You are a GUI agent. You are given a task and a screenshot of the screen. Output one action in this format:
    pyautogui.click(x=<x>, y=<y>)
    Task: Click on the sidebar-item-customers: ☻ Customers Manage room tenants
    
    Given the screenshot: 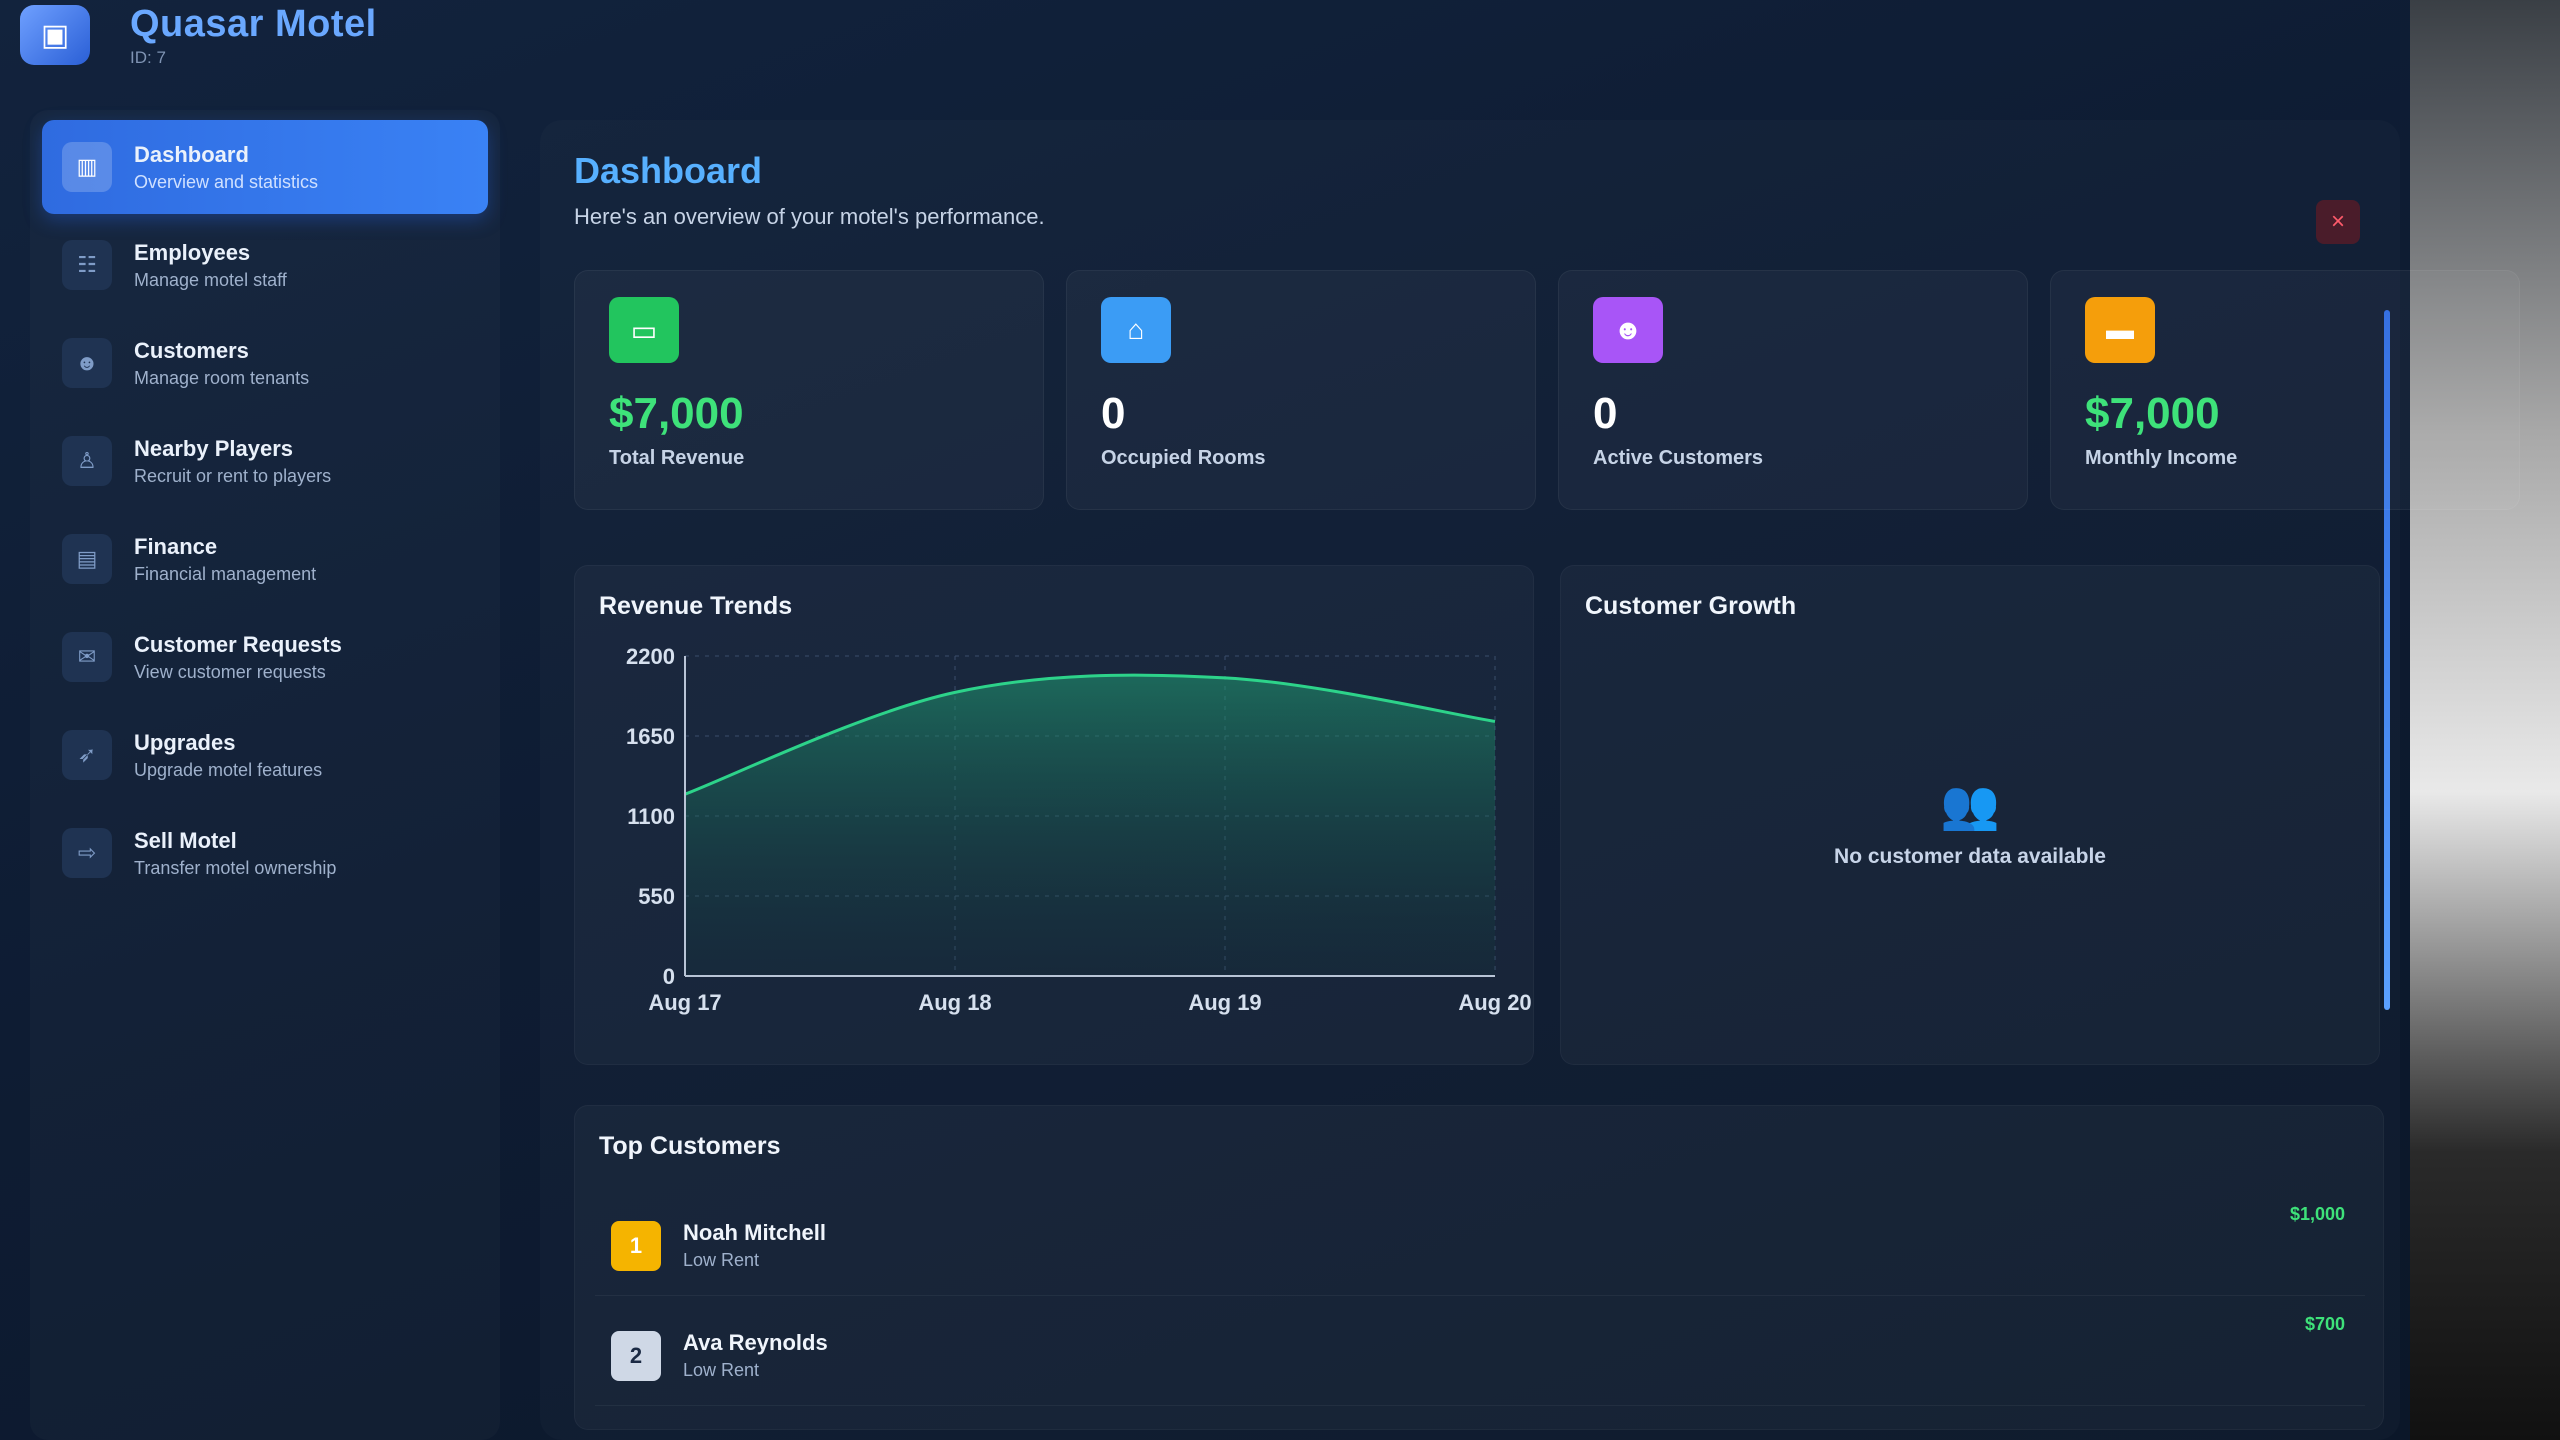 What is the action you would take?
    pyautogui.click(x=265, y=363)
    